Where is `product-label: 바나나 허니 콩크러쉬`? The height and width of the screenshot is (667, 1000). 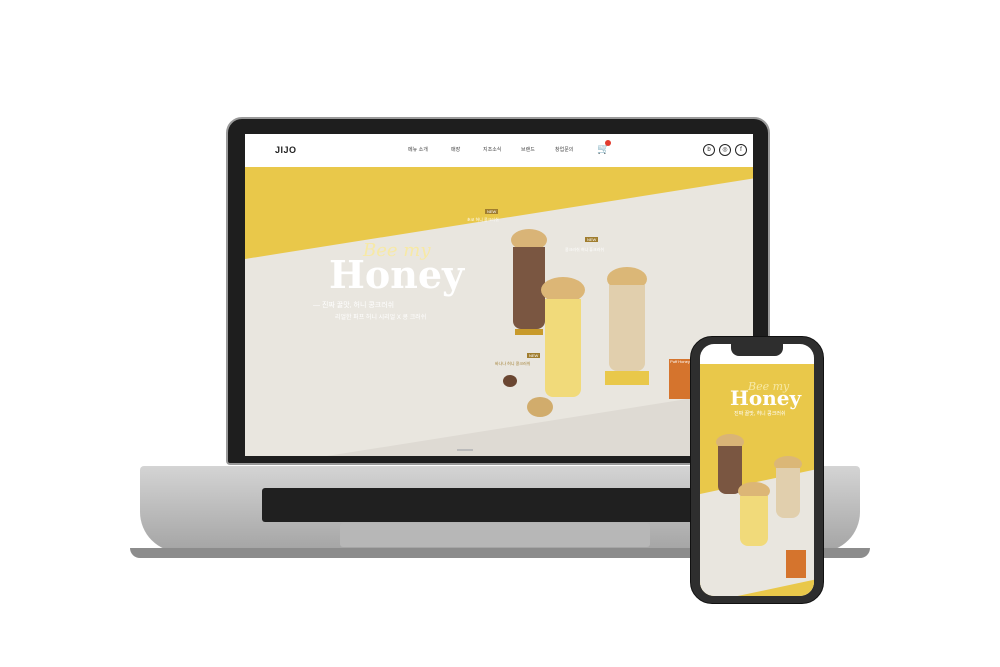 product-label: 바나나 허니 콩크러쉬 is located at coordinates (513, 363).